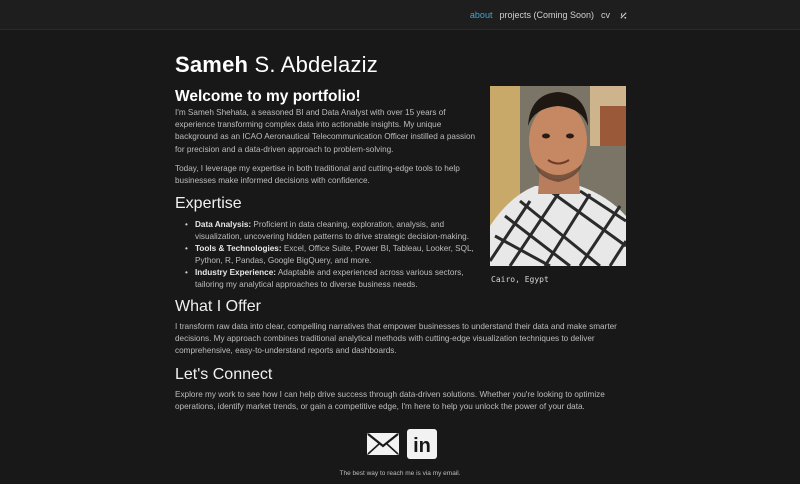 This screenshot has width=800, height=484. I want to click on expertise-label: Tools & Technologies:, so click(238, 248).